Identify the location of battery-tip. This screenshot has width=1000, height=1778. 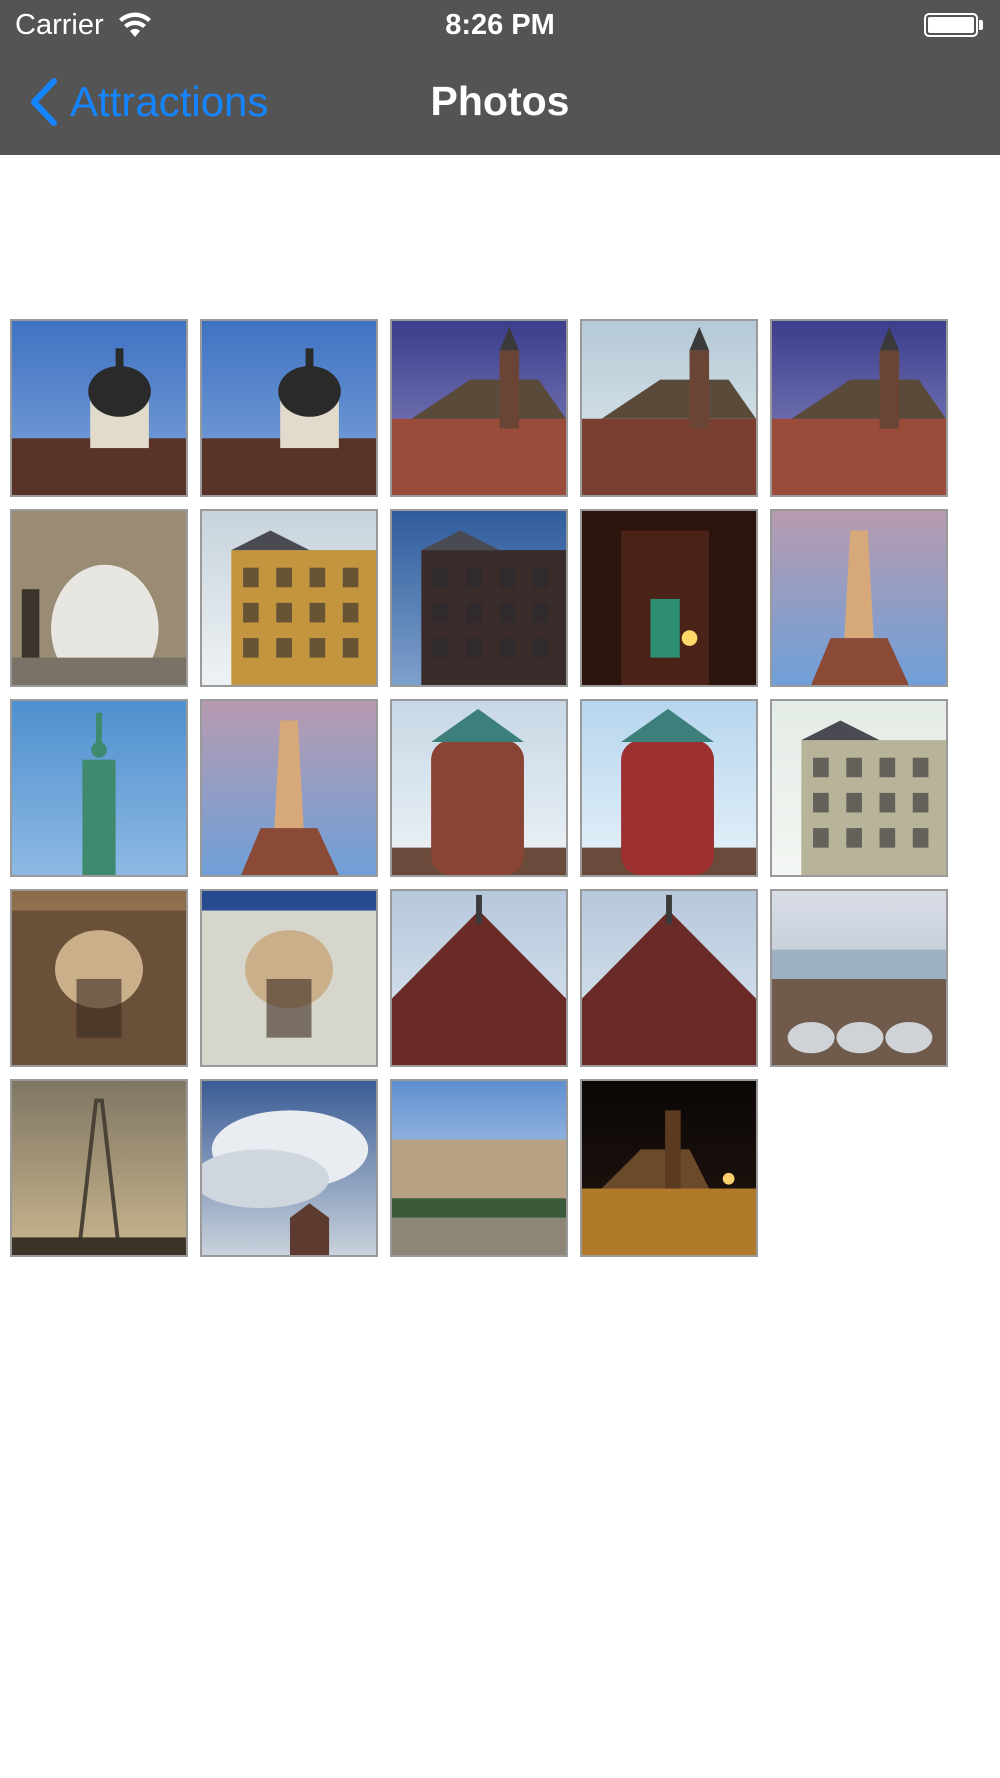
(981, 25).